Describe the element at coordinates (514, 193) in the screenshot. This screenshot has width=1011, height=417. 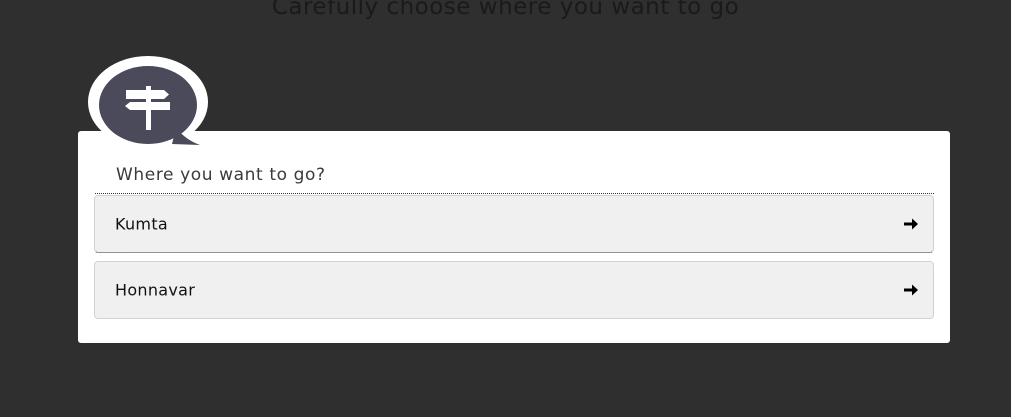
I see `divider` at that location.